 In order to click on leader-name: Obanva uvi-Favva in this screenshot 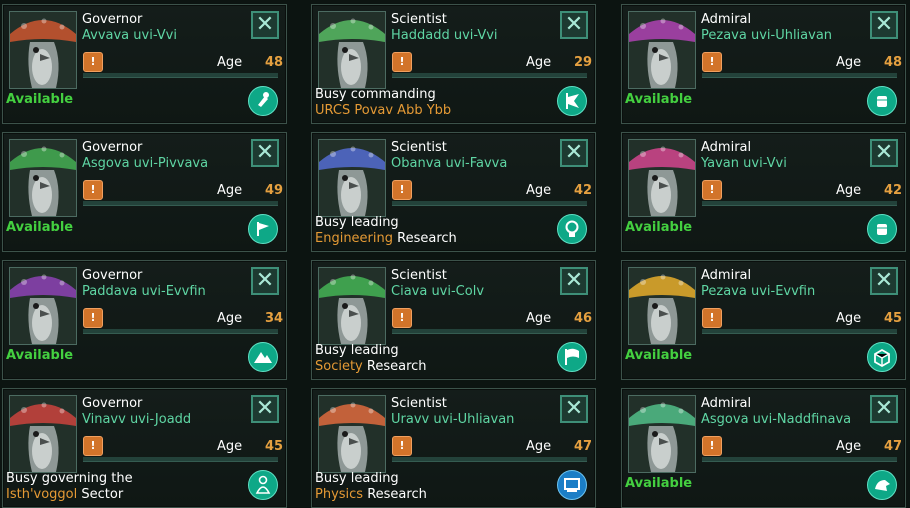, I will do `click(449, 163)`.